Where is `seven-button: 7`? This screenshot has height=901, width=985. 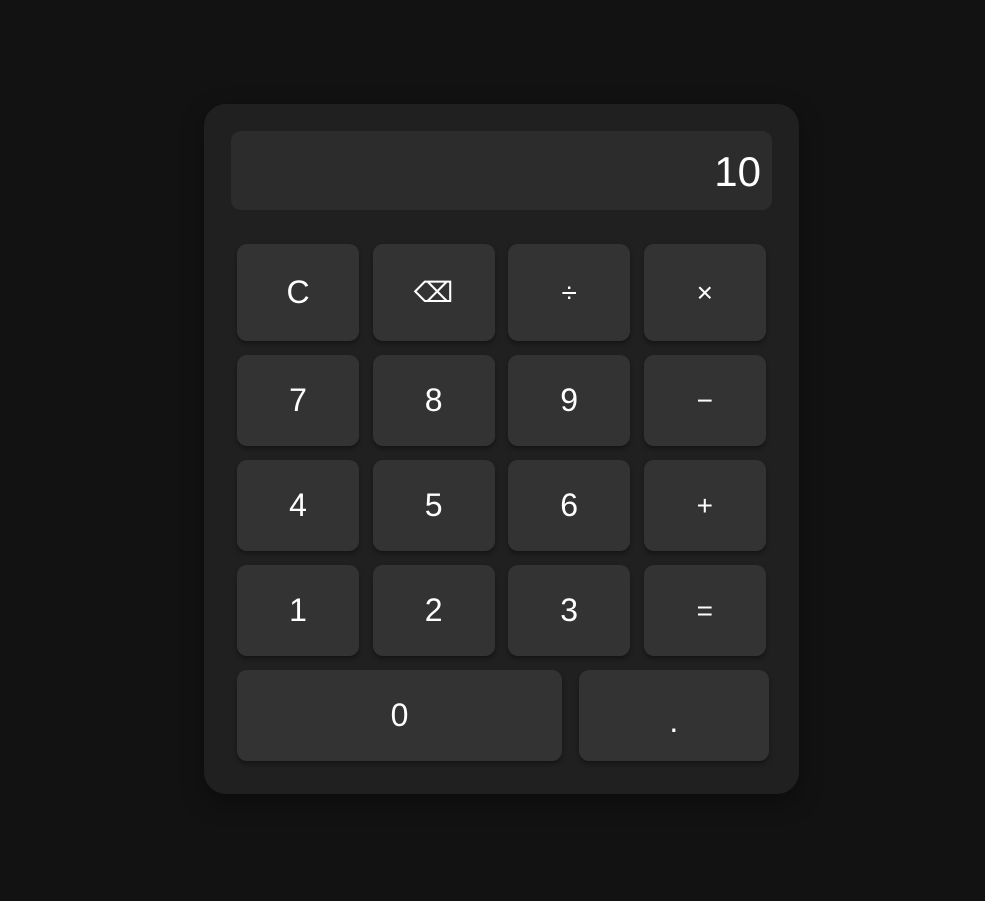
seven-button: 7 is located at coordinates (298, 400).